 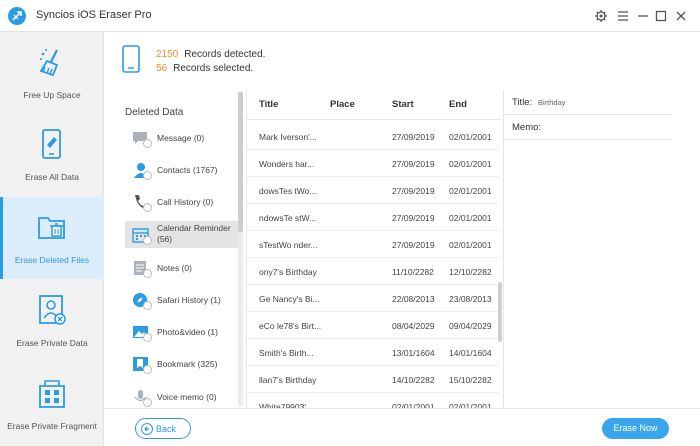 What do you see at coordinates (52, 404) in the screenshot?
I see `sidebar-item-erase-private-fragment: Erase Private Fragment` at bounding box center [52, 404].